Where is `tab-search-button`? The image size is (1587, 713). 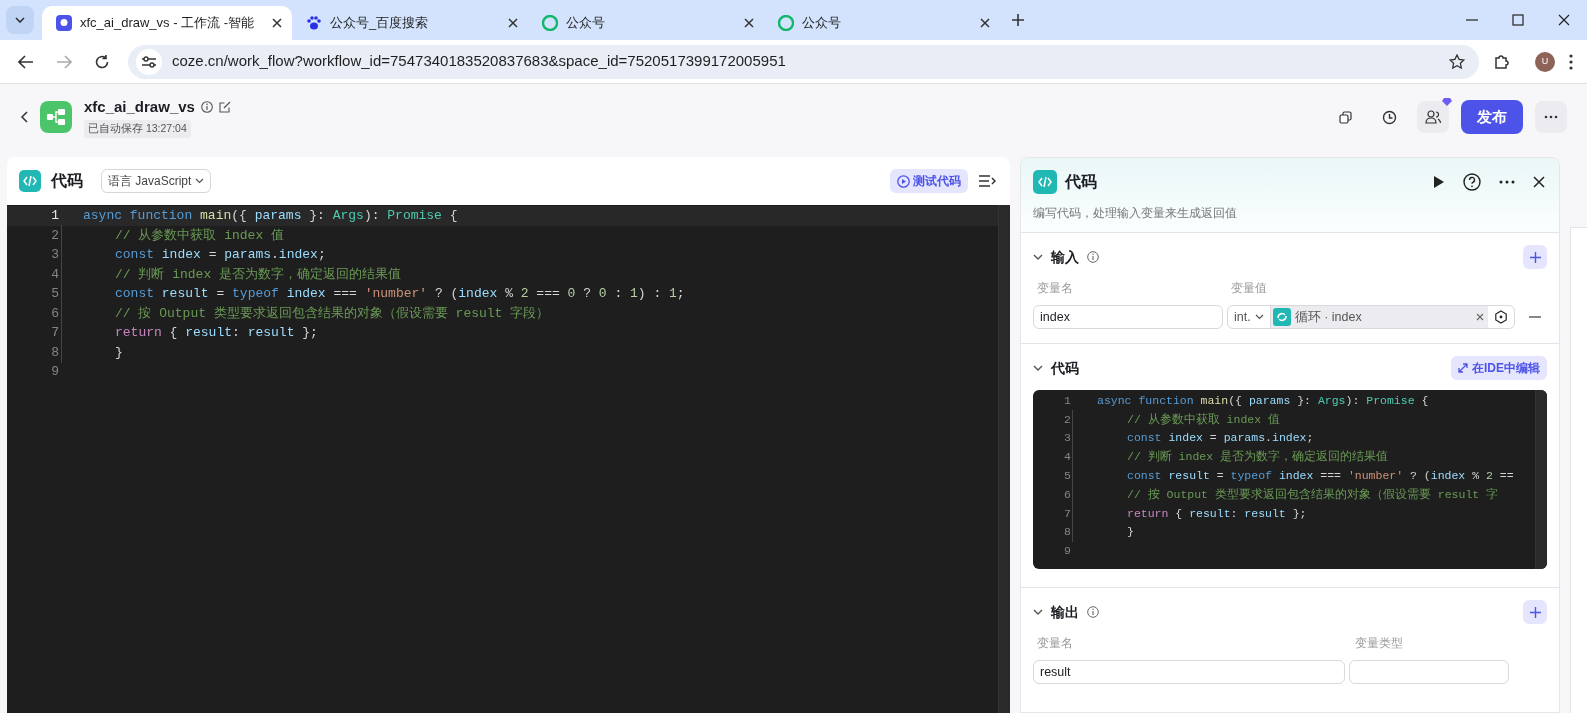 tab-search-button is located at coordinates (20, 20).